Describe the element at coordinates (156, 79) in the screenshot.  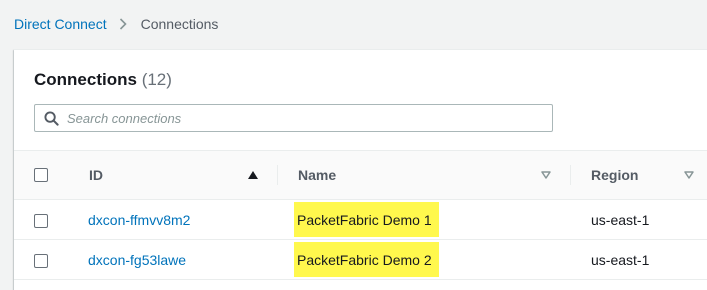
I see `connections-count: (12)` at that location.